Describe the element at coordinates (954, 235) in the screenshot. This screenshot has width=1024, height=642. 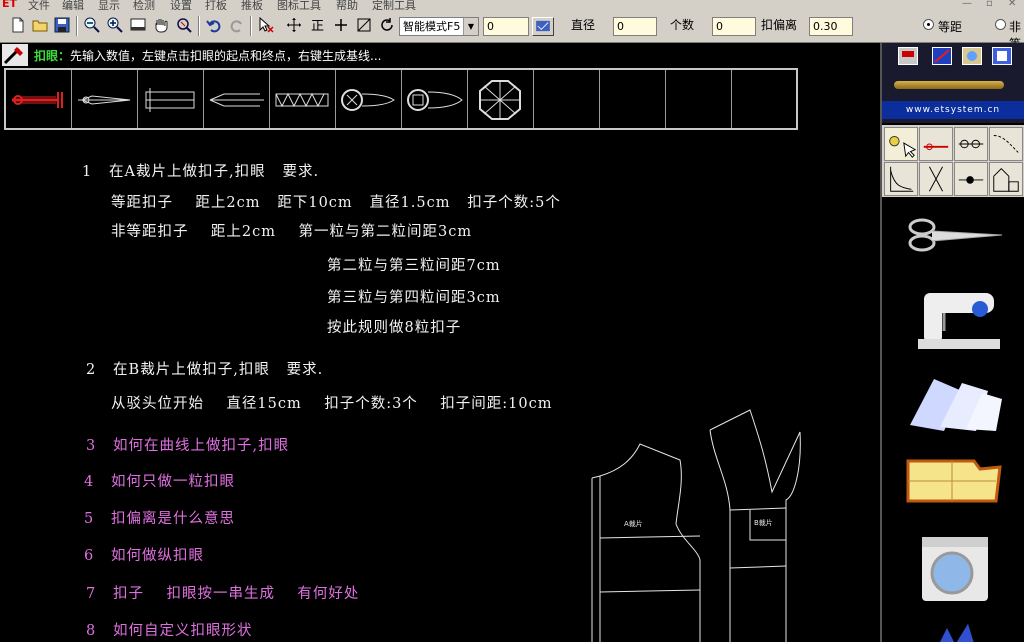
I see `scissors-icon` at that location.